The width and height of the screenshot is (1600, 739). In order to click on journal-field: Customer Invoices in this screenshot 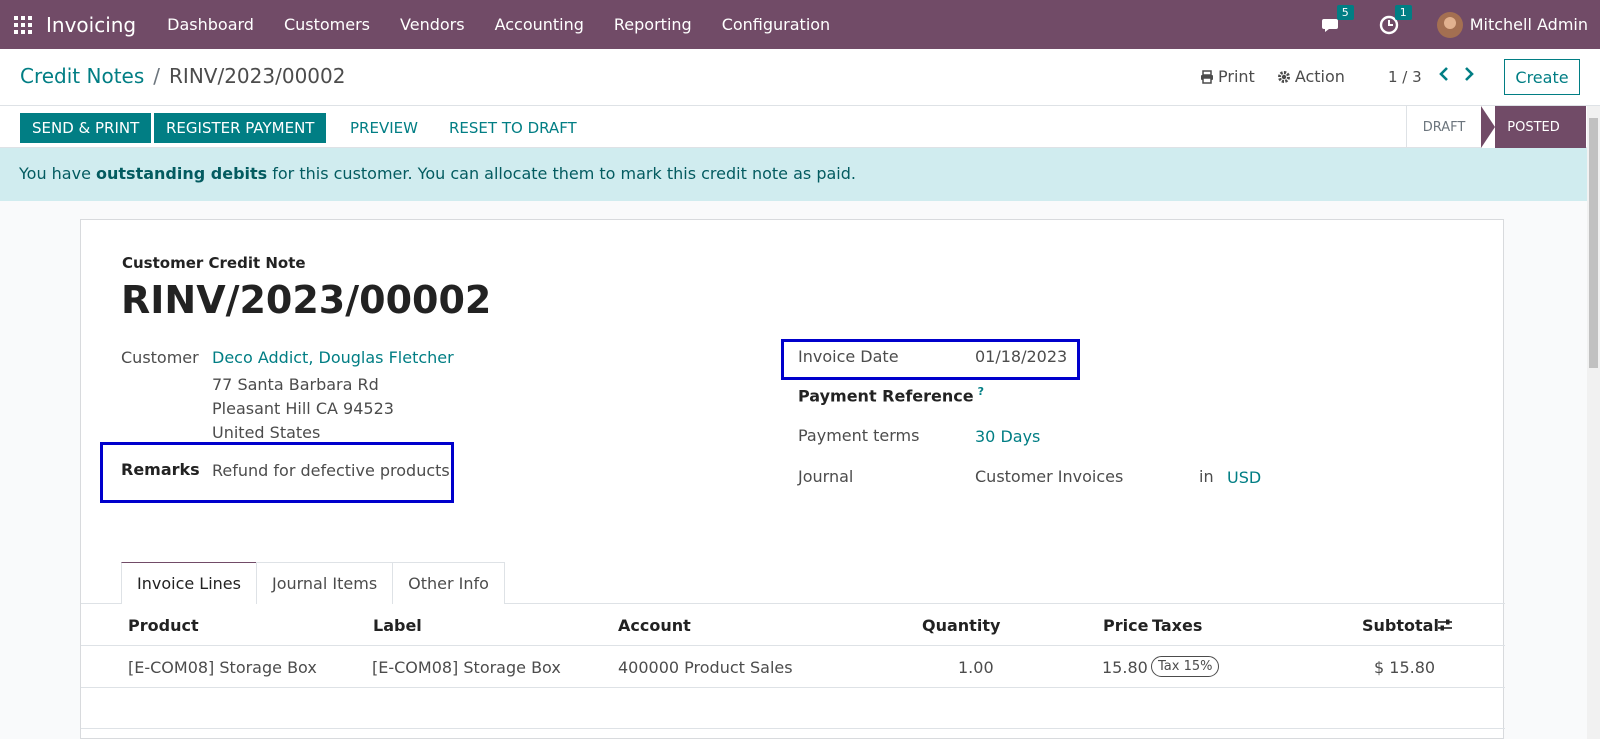, I will do `click(1049, 476)`.